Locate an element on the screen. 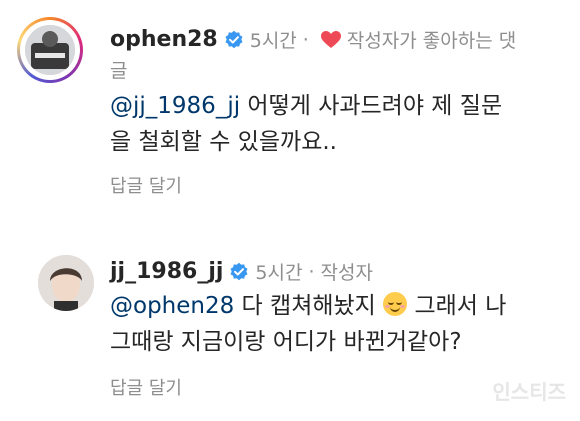 The width and height of the screenshot is (580, 421). mention-link: @ophen28 is located at coordinates (172, 306).